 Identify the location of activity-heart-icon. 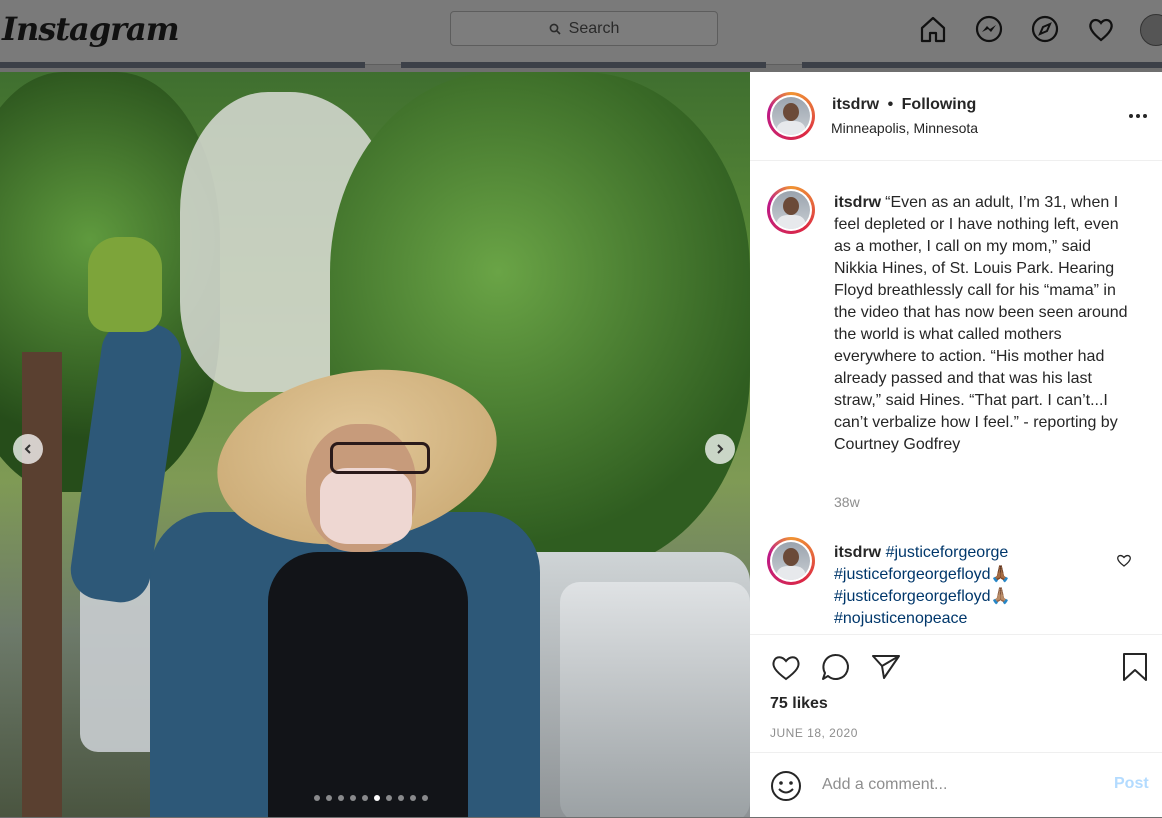
(1101, 29).